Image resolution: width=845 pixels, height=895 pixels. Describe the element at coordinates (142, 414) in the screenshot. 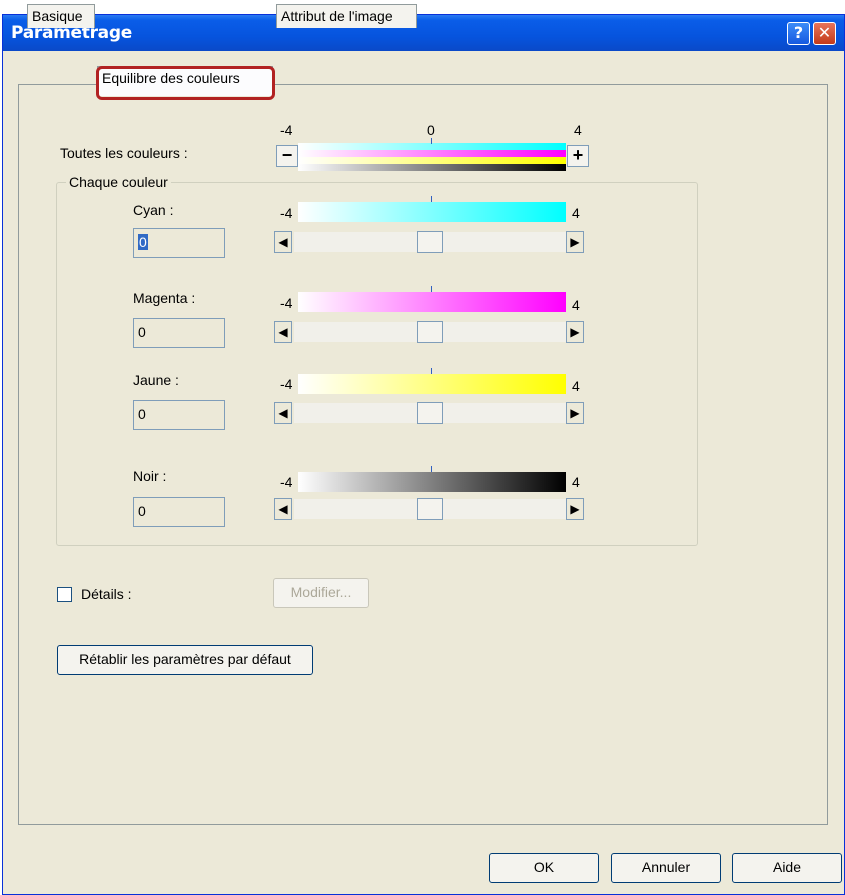

I see `jaune-value: 0` at that location.